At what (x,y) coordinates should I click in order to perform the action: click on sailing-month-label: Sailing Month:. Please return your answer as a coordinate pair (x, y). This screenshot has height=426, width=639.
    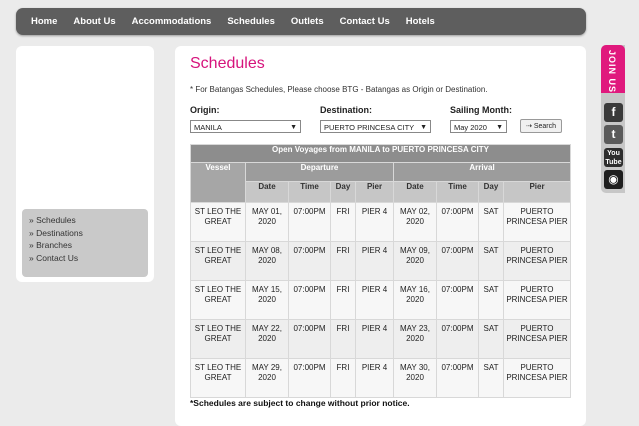
    Looking at the image, I should click on (481, 110).